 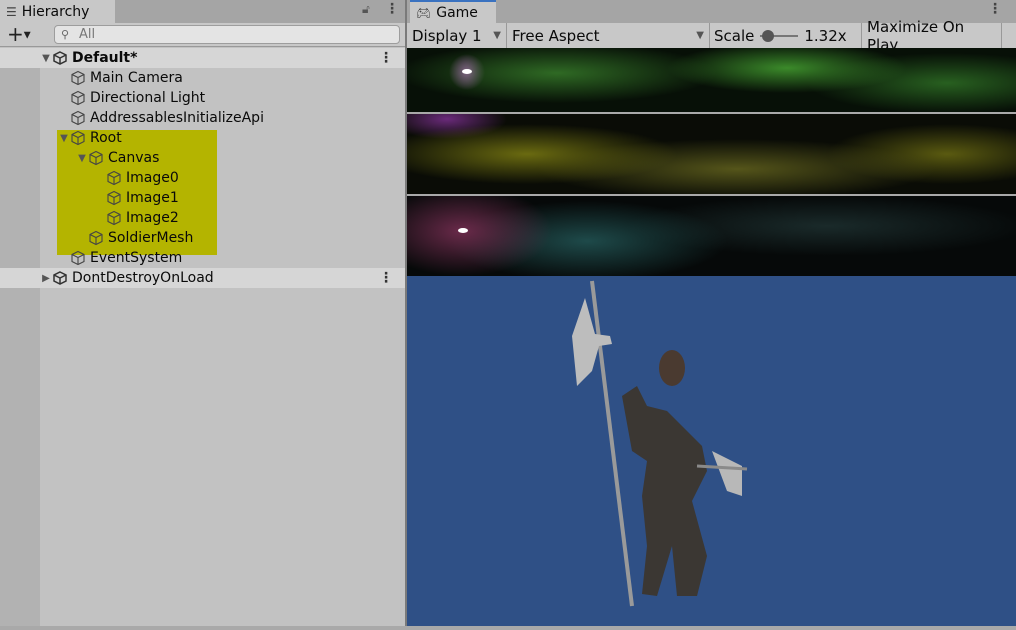 I want to click on scale-control: Scale 1.32x, so click(x=786, y=35).